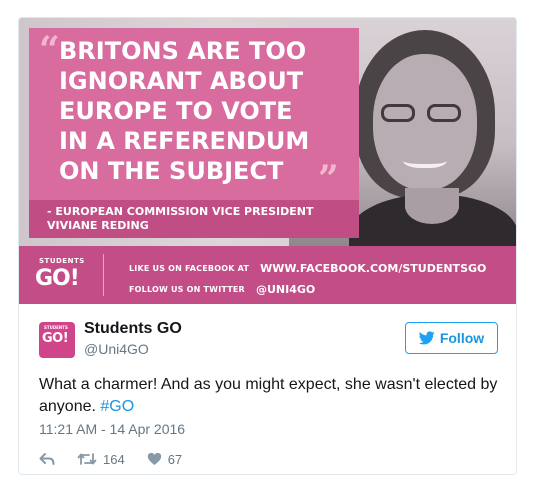 This screenshot has height=494, width=539. What do you see at coordinates (444, 113) in the screenshot?
I see `portrait-glasses-right` at bounding box center [444, 113].